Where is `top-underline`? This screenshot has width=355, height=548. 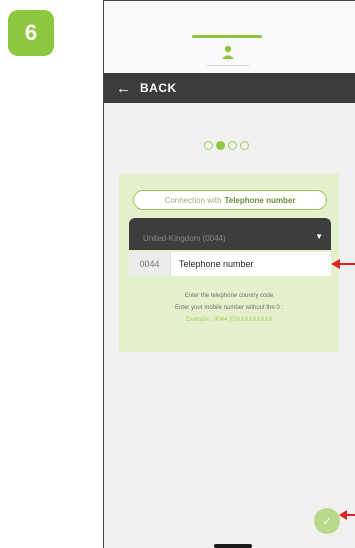
top-underline is located at coordinates (228, 65).